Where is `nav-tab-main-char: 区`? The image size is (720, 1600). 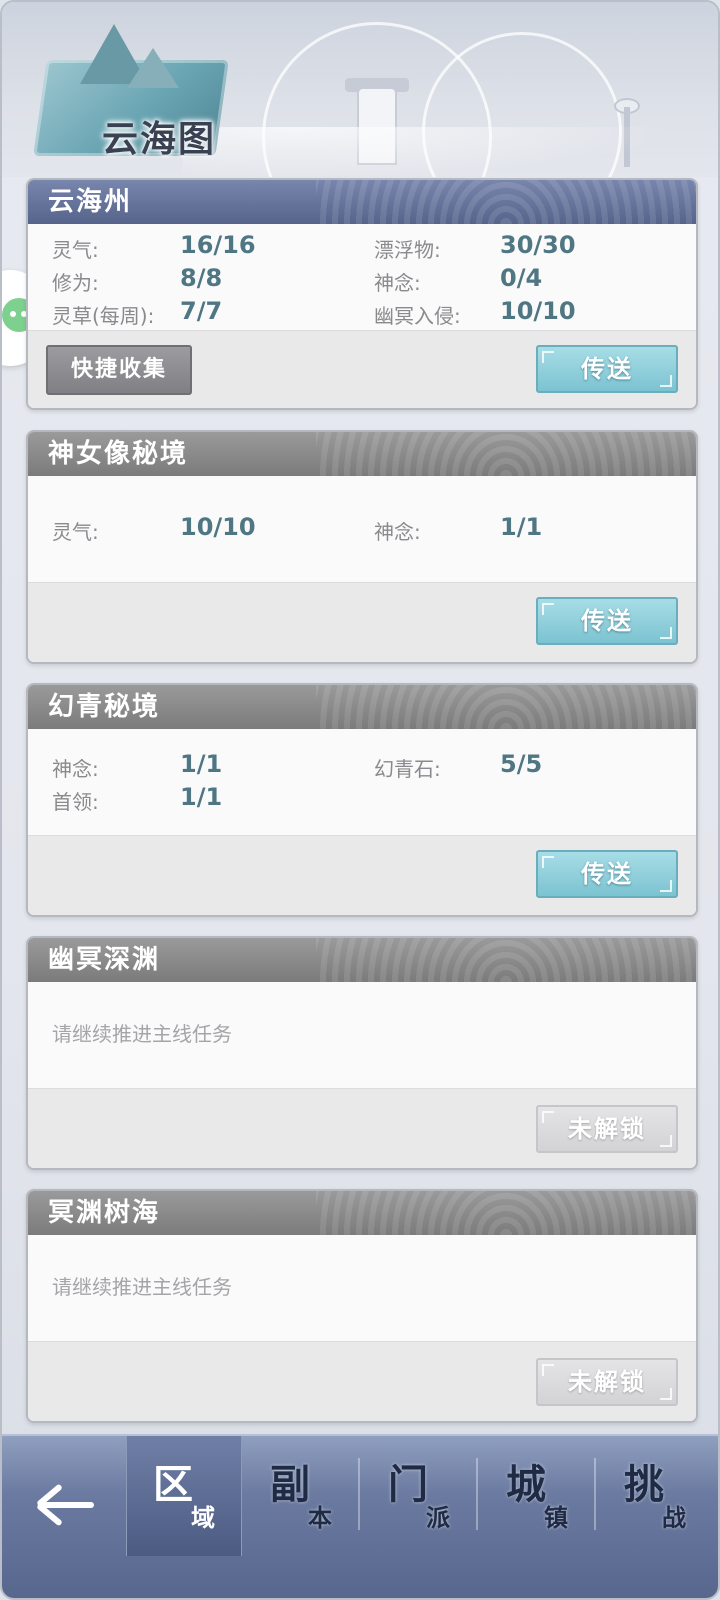 nav-tab-main-char: 区 is located at coordinates (173, 1484).